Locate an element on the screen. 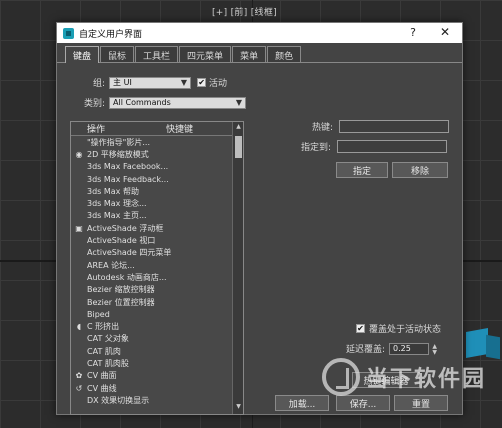 The width and height of the screenshot is (502, 428). column-header-action: 操作 is located at coordinates (118, 128).